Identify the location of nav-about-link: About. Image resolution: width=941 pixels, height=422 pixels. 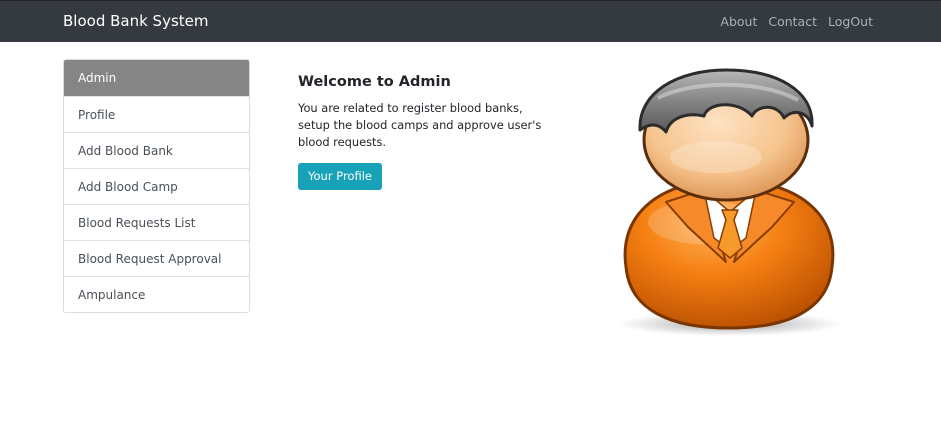
(738, 21).